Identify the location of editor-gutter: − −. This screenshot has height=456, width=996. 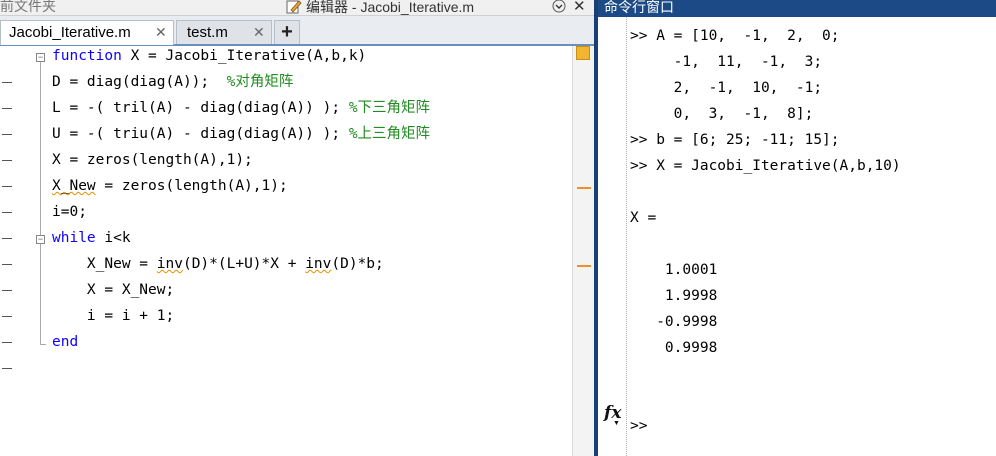
(23, 251).